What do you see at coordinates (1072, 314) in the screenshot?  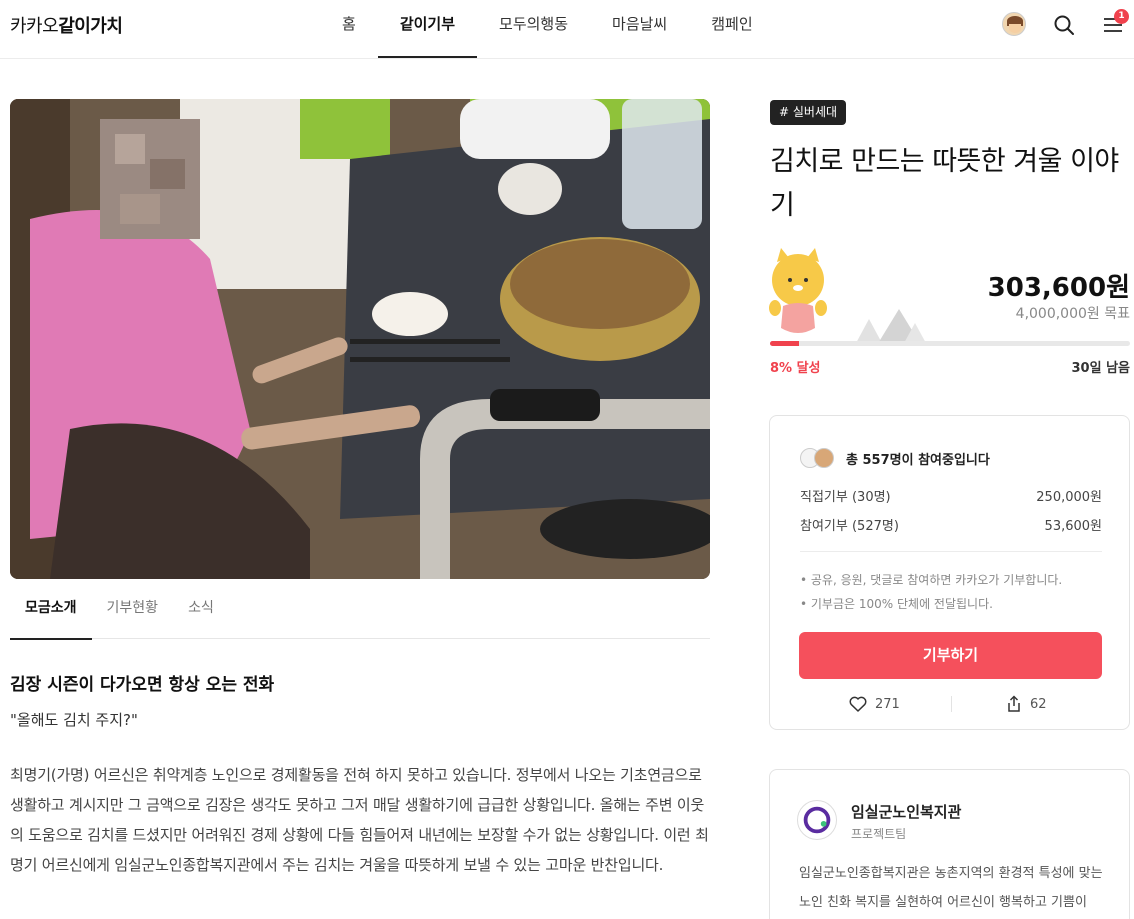 I see `goal-amount: 4,000,000원 목표` at bounding box center [1072, 314].